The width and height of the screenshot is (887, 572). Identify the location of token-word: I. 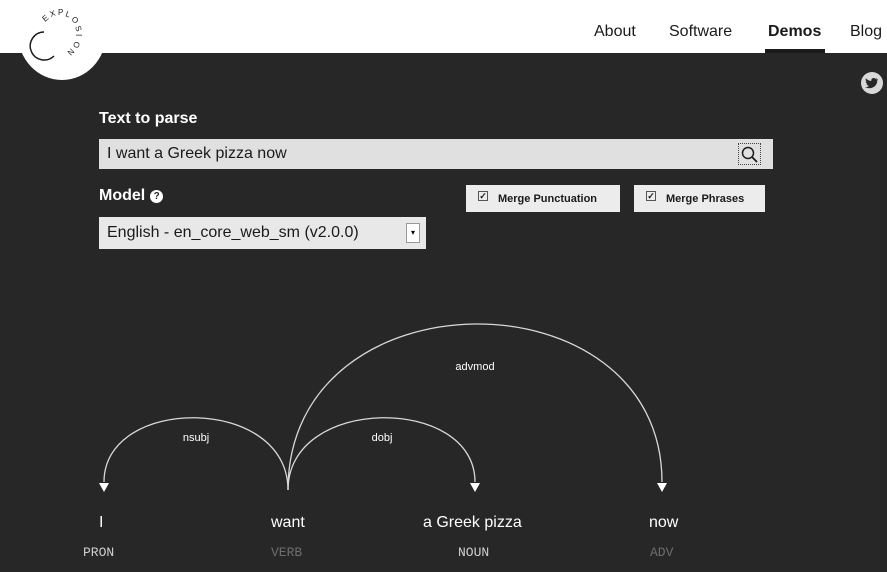
(101, 522).